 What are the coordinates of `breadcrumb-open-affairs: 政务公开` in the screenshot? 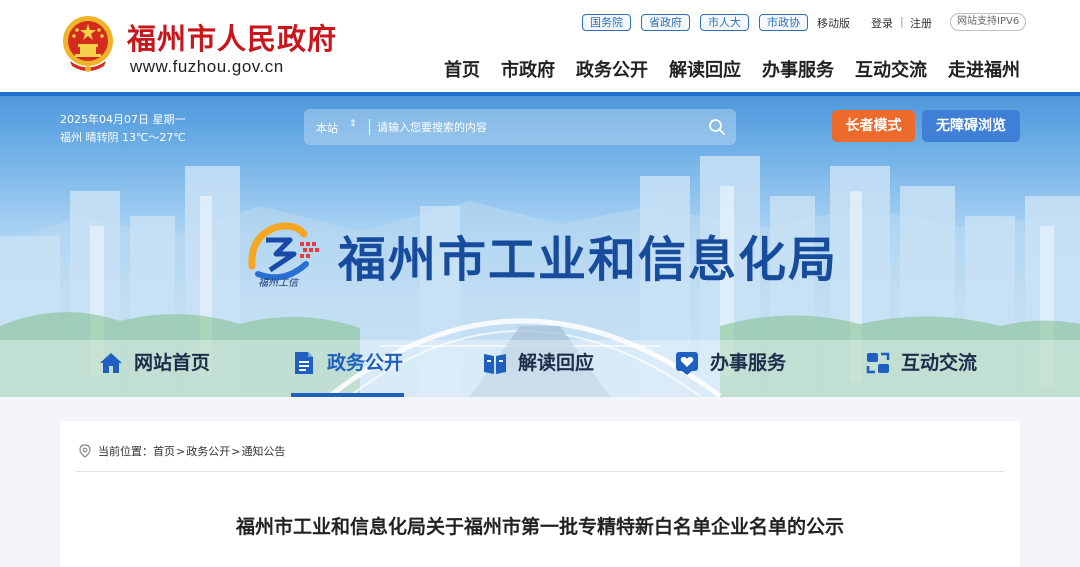 It's located at (208, 451).